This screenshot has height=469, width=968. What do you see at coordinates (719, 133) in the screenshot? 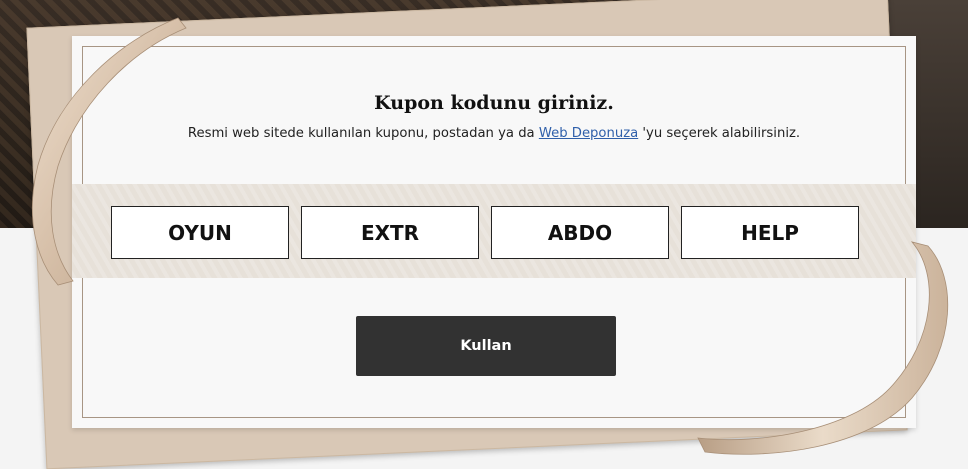
I see `subtitle-text-after: 'yu seçerek alabilirsiniz.` at bounding box center [719, 133].